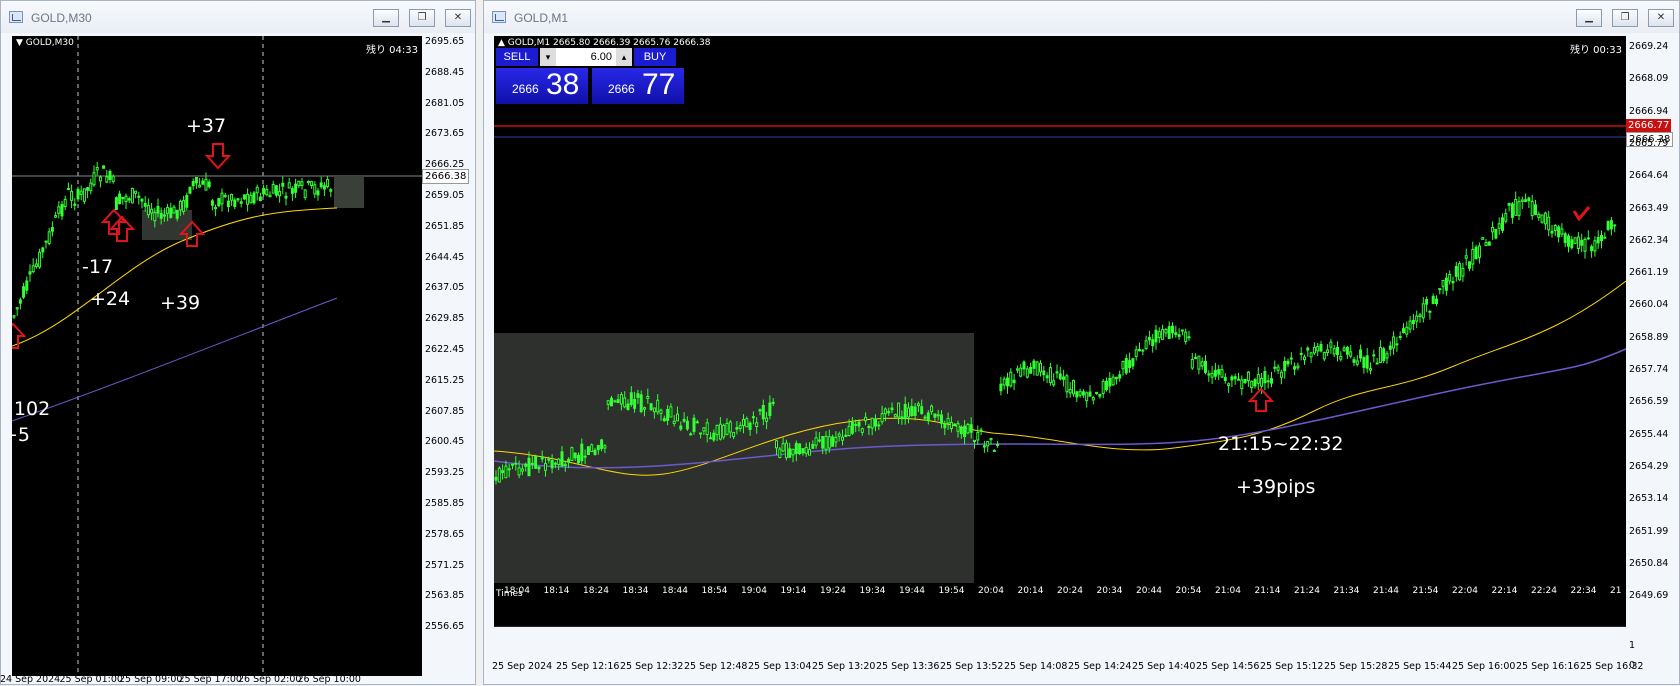 Image resolution: width=1680 pixels, height=686 pixels. I want to click on buy-button: BUY, so click(655, 57).